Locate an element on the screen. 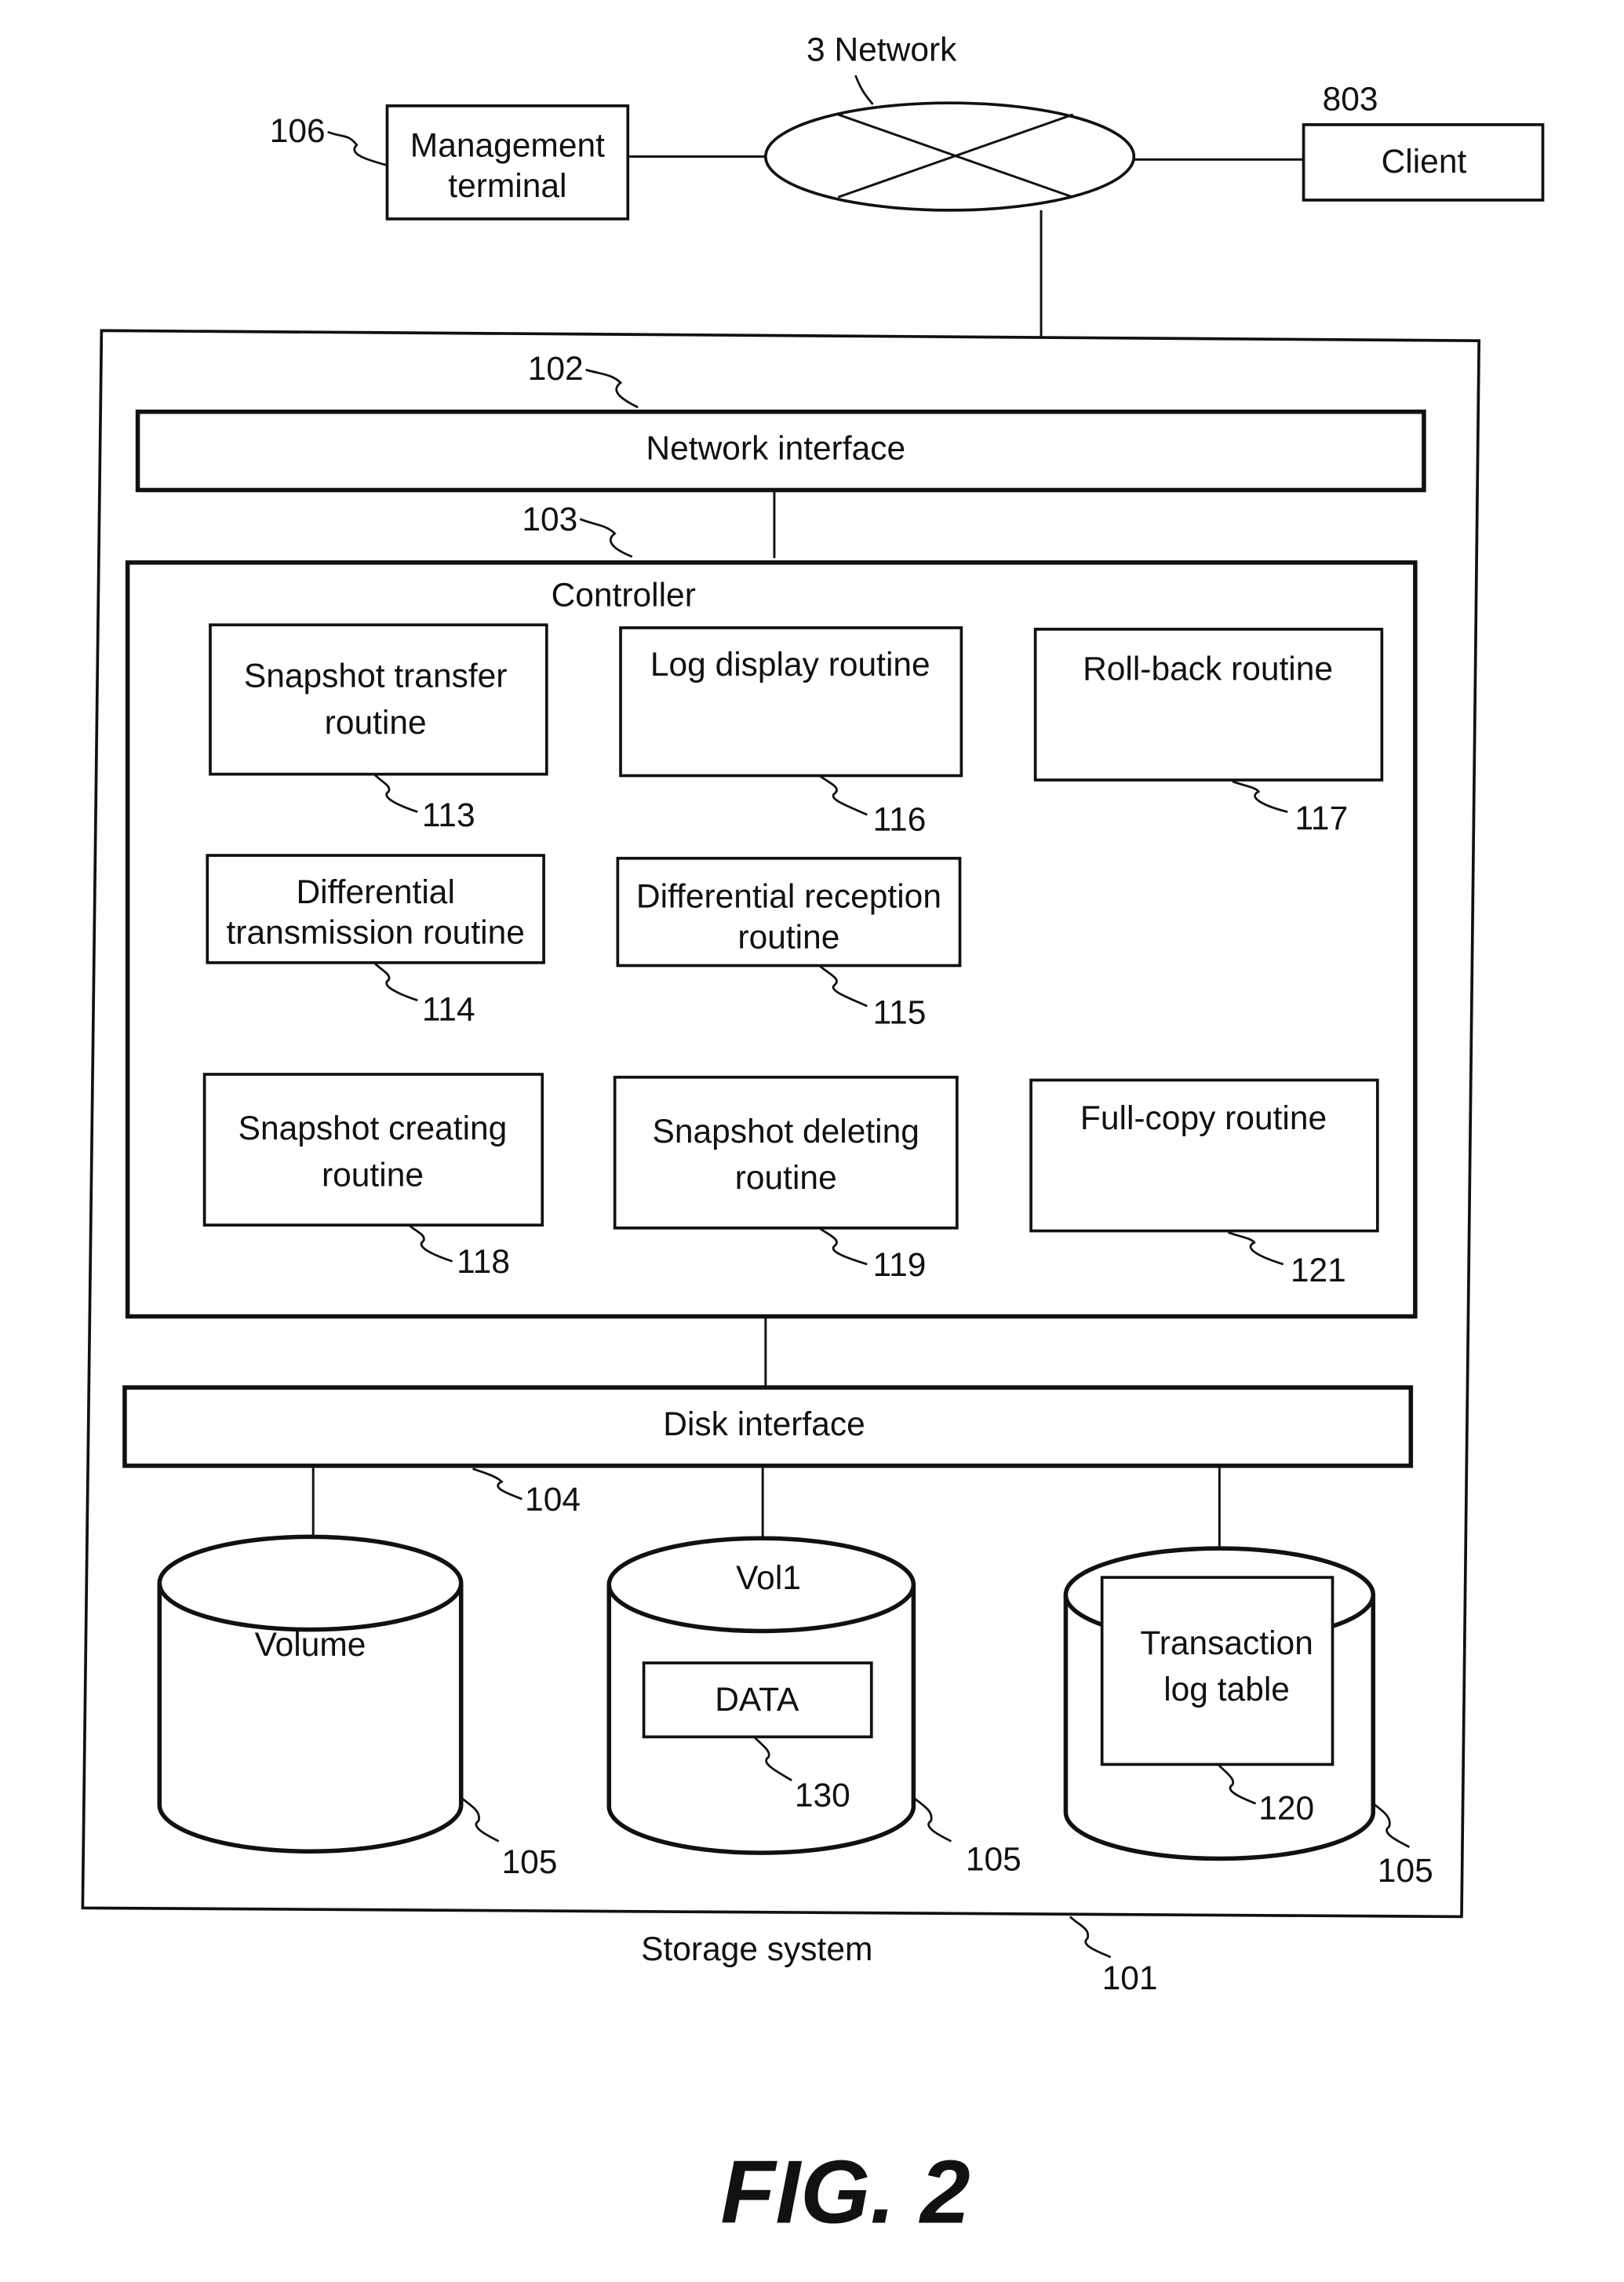 The image size is (1624, 2282). client-label: Client is located at coordinates (1424, 162).